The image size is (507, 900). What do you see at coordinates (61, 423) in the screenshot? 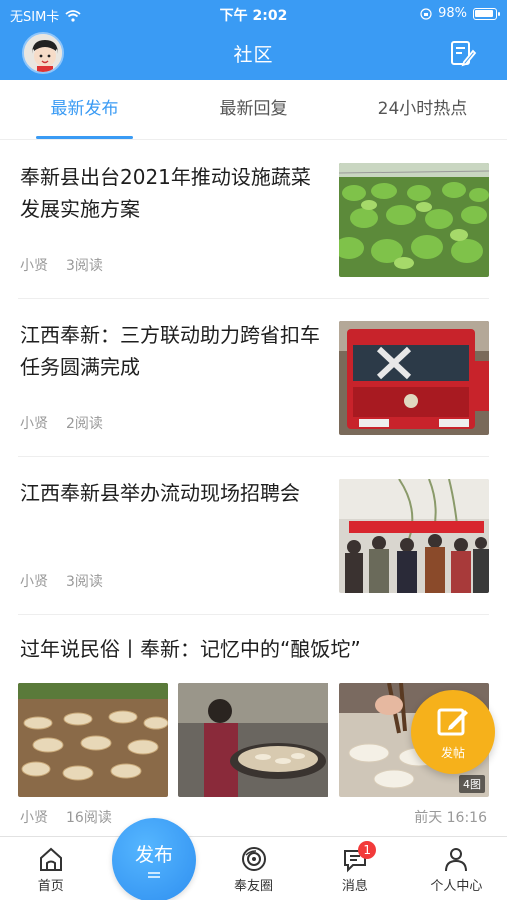
I see `post-meta: 小贤 2阅读` at bounding box center [61, 423].